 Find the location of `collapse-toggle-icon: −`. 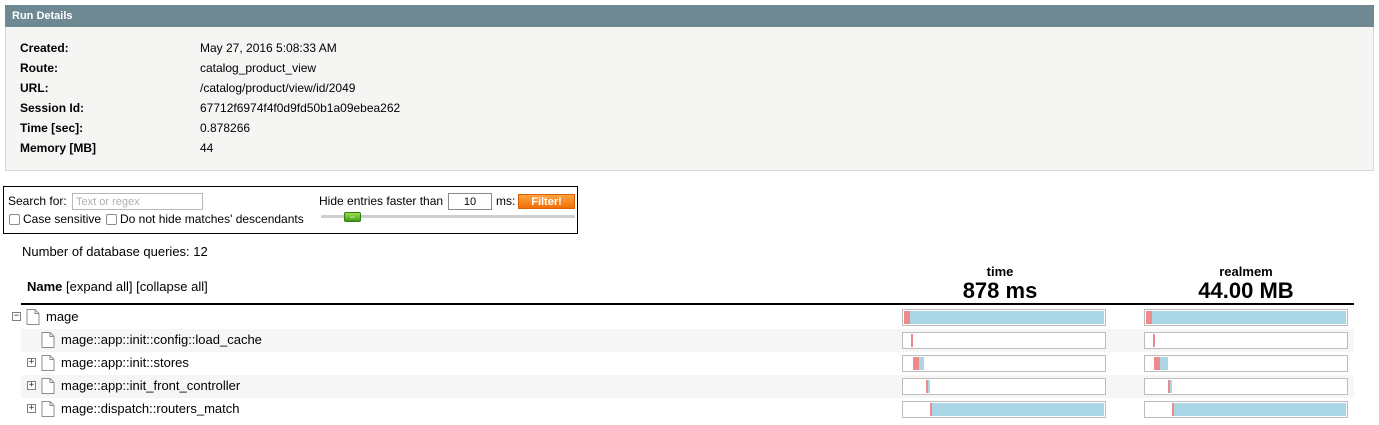

collapse-toggle-icon: − is located at coordinates (16, 316).